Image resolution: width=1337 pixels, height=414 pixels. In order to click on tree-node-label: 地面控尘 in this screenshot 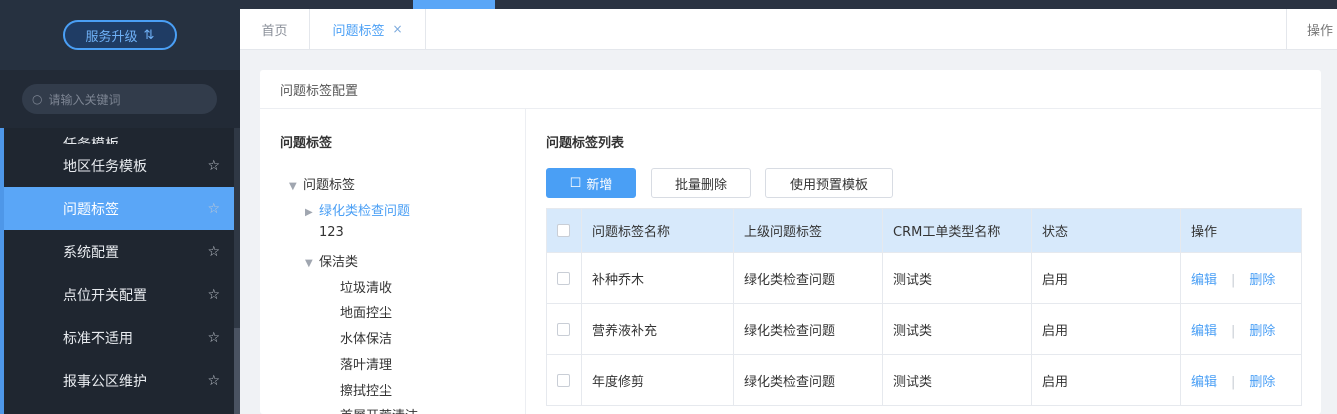, I will do `click(366, 313)`.